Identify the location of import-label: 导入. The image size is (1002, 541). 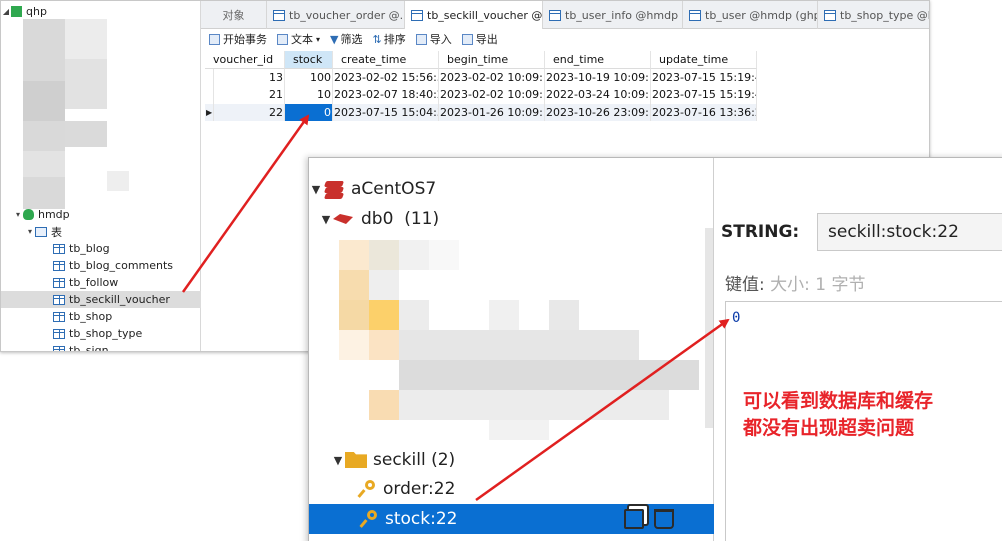
(440, 39).